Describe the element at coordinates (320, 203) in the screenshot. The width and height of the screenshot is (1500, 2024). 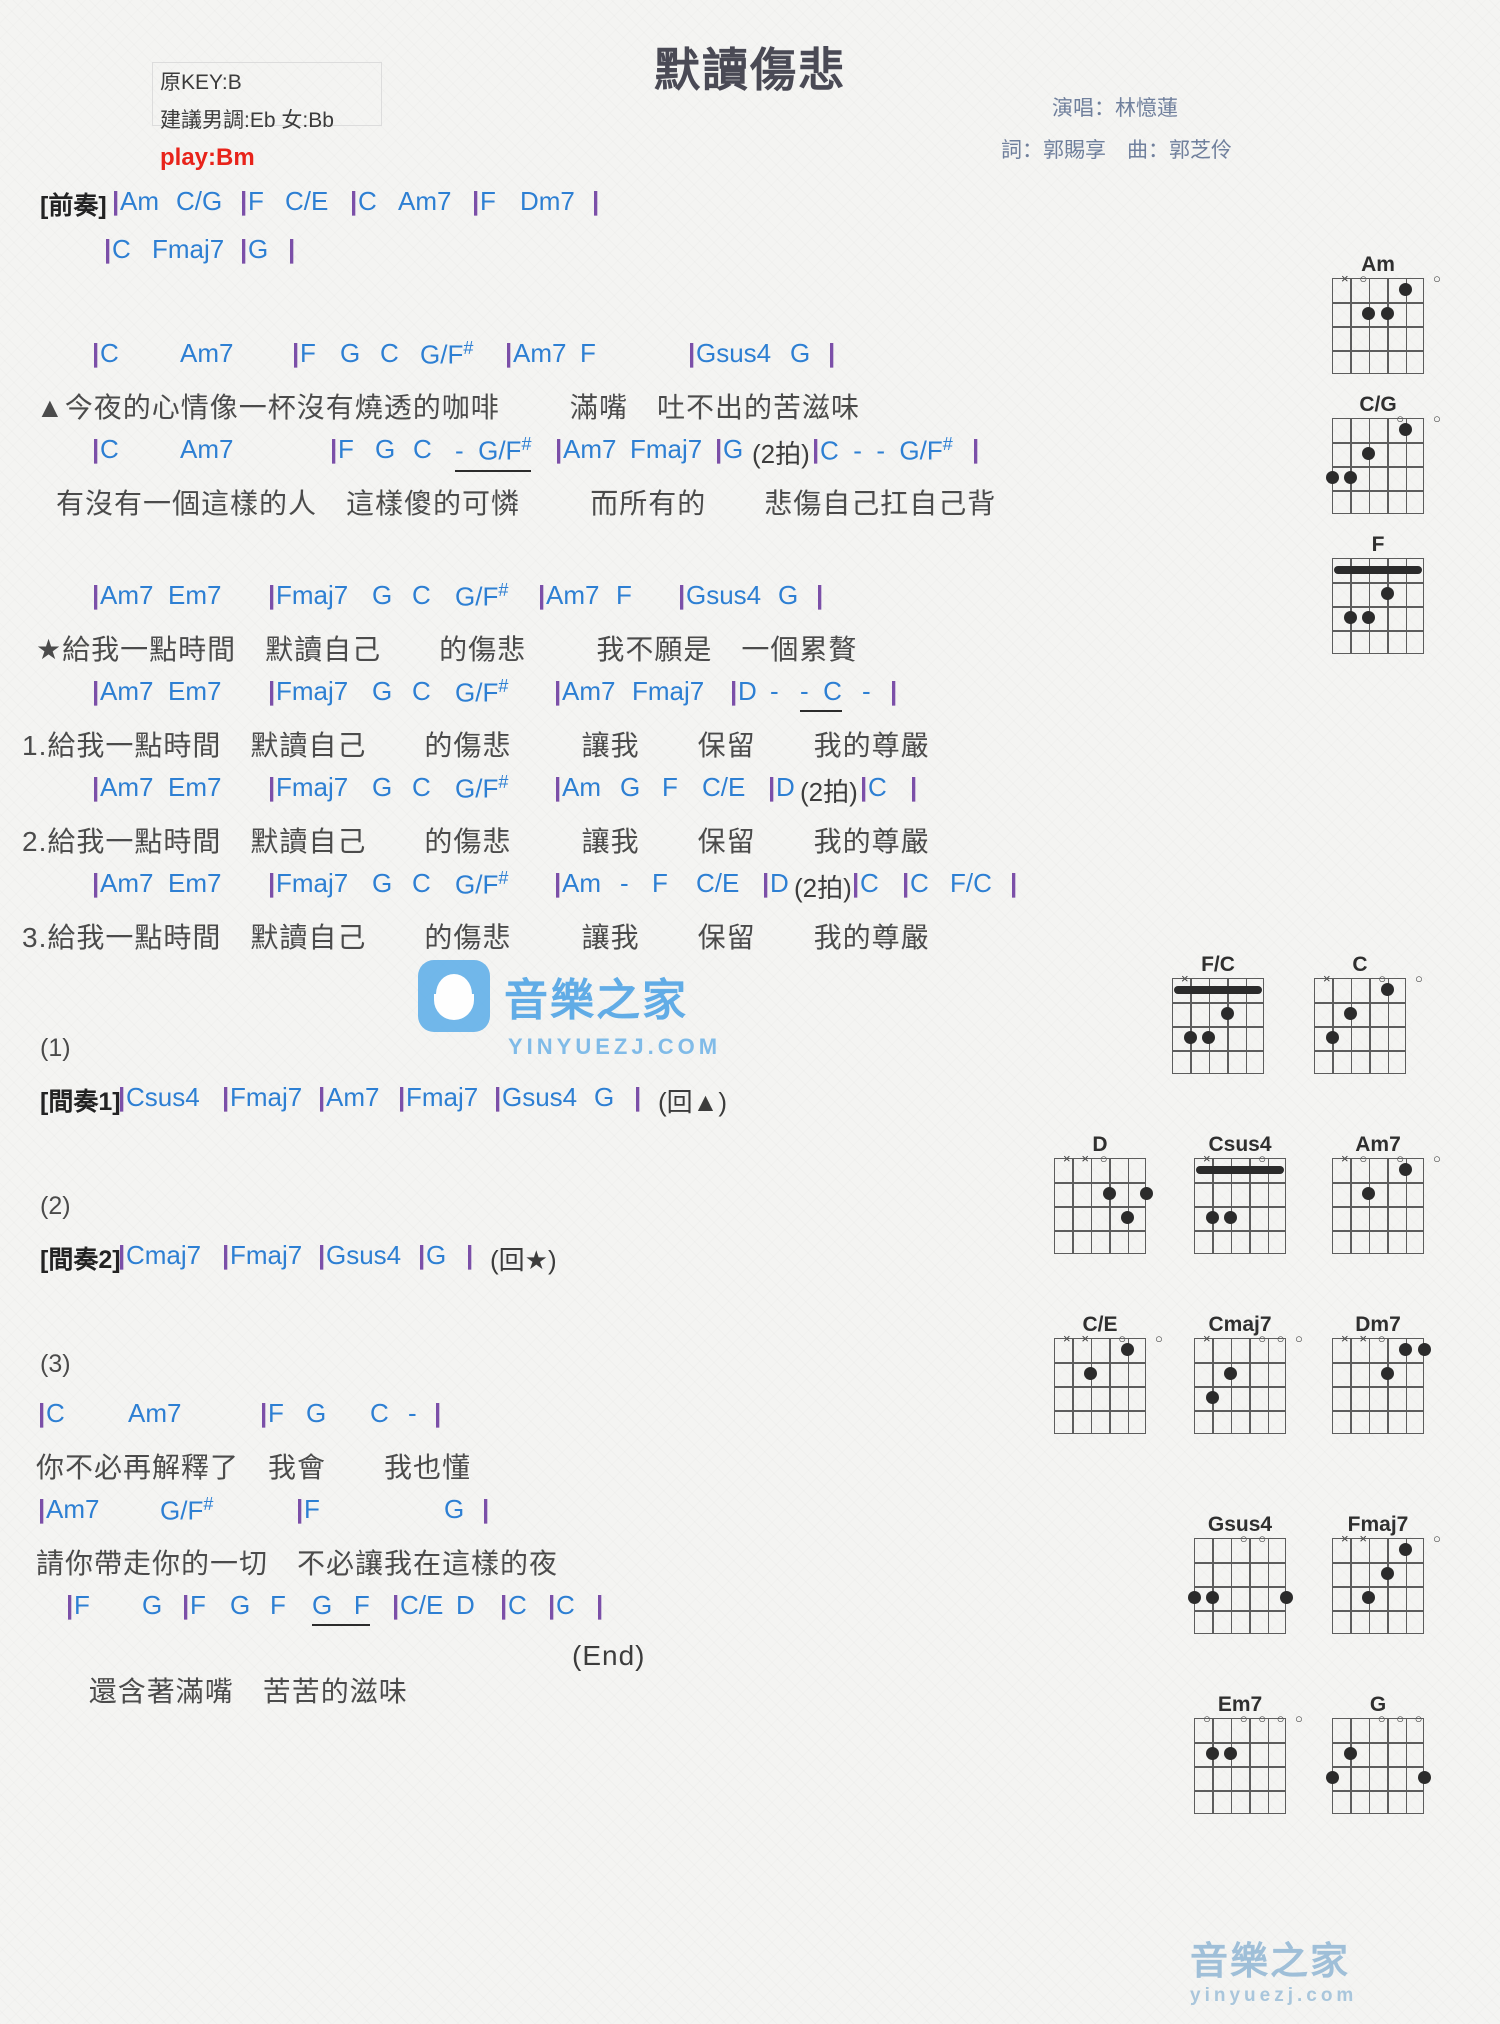
I see `intro-row-1: [前奏] | Am C/G | F C/E | C Am7 | F Dm7 |` at that location.